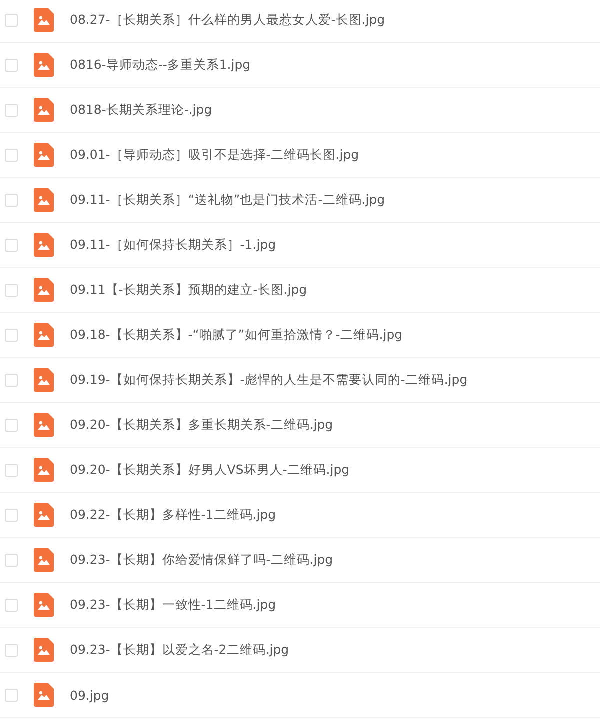  What do you see at coordinates (189, 290) in the screenshot?
I see `file-name: 09.11【-长期关系】预期的建立-长图.jpg` at bounding box center [189, 290].